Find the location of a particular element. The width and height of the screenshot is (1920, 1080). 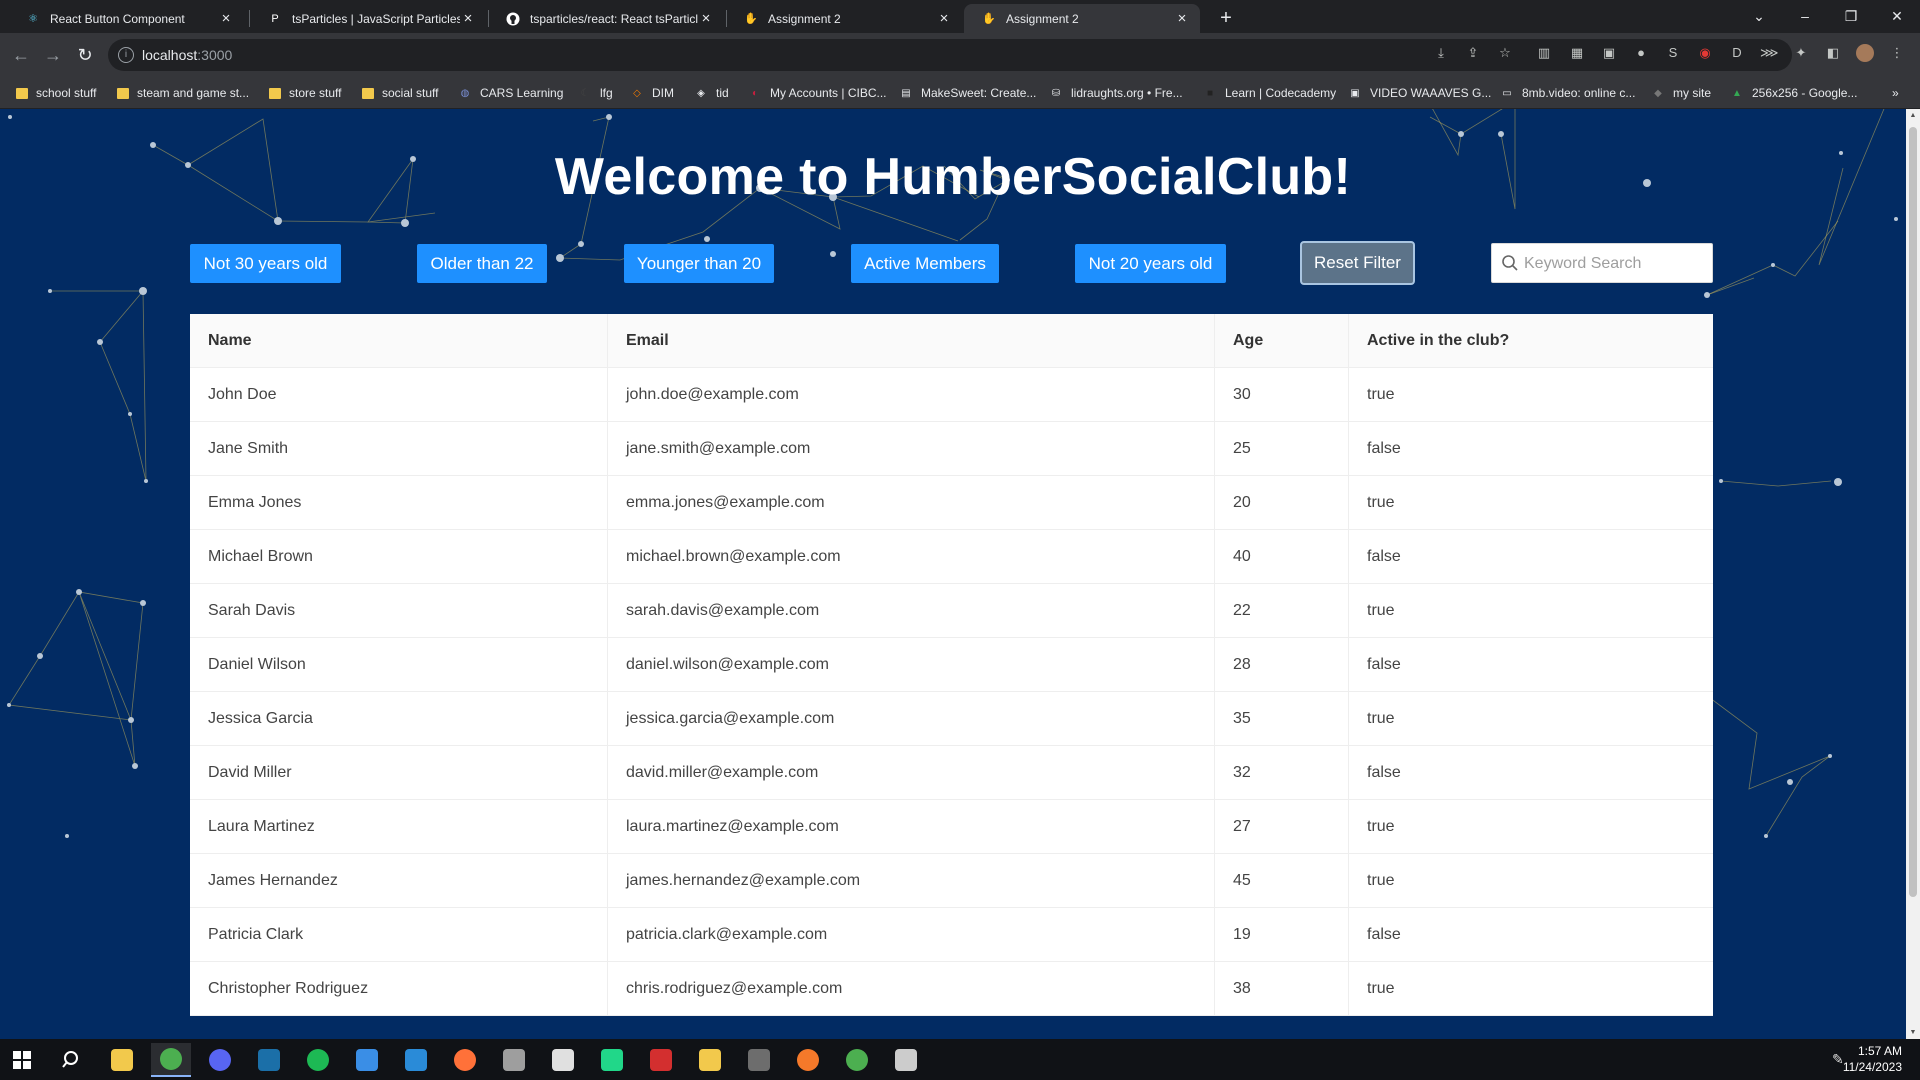

bookmark-cars-learning: ◍ CARS Learning is located at coordinates (511, 93).